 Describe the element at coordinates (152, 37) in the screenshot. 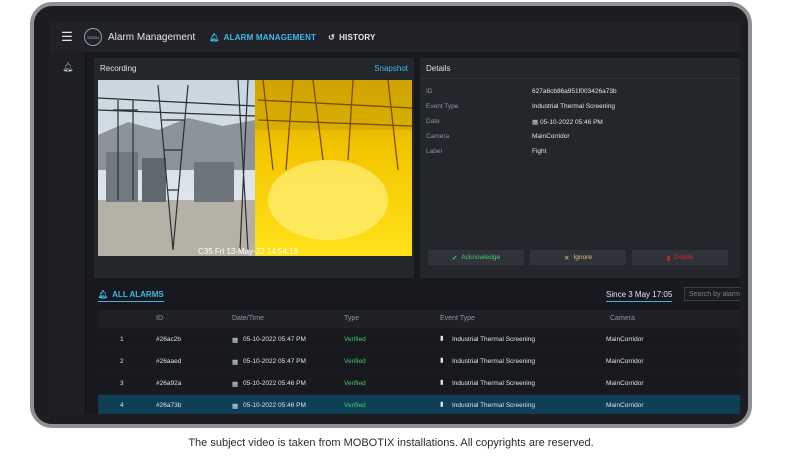

I see `app-title: Alarm Management` at that location.